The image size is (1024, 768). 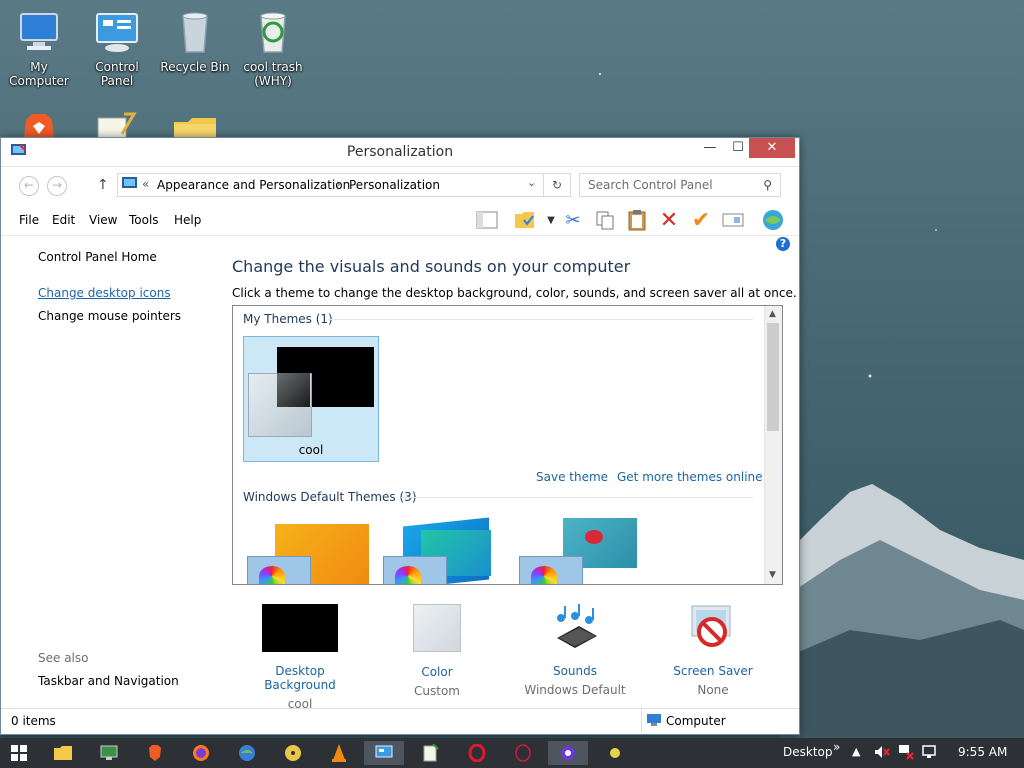 What do you see at coordinates (130, 185) in the screenshot?
I see `control-panel-small-icon` at bounding box center [130, 185].